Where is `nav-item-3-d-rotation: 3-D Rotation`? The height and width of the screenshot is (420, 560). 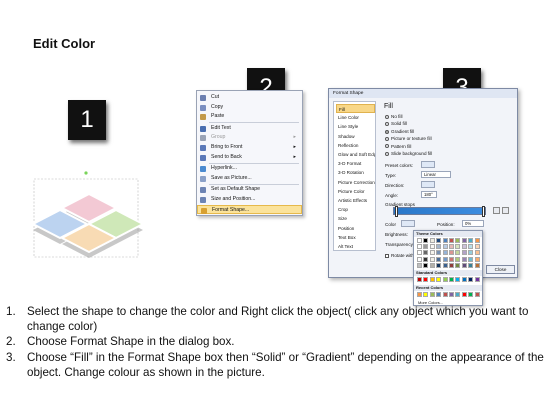
nav-item-3-d-rotation: 3-D Rotation is located at coordinates (355, 172).